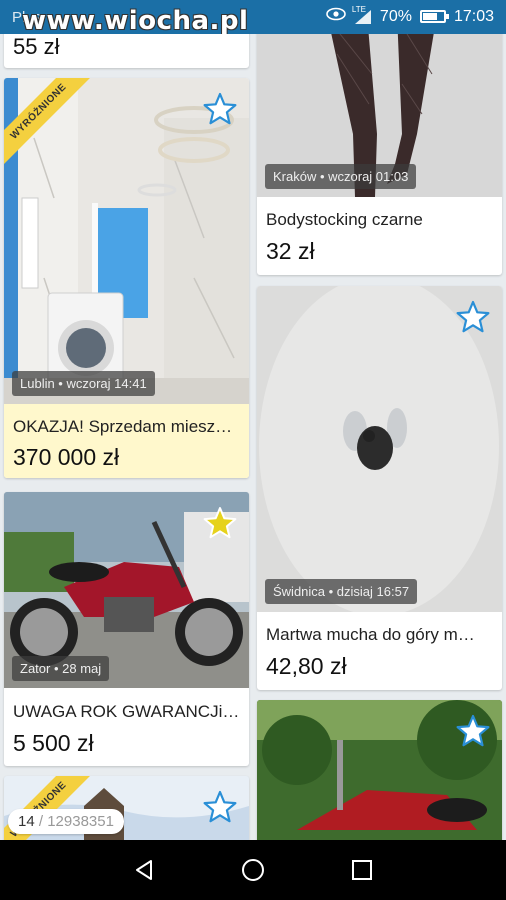 The width and height of the screenshot is (506, 900). Describe the element at coordinates (341, 591) in the screenshot. I see `listing-location-time: Świdnica • dzisiaj 16:57` at that location.